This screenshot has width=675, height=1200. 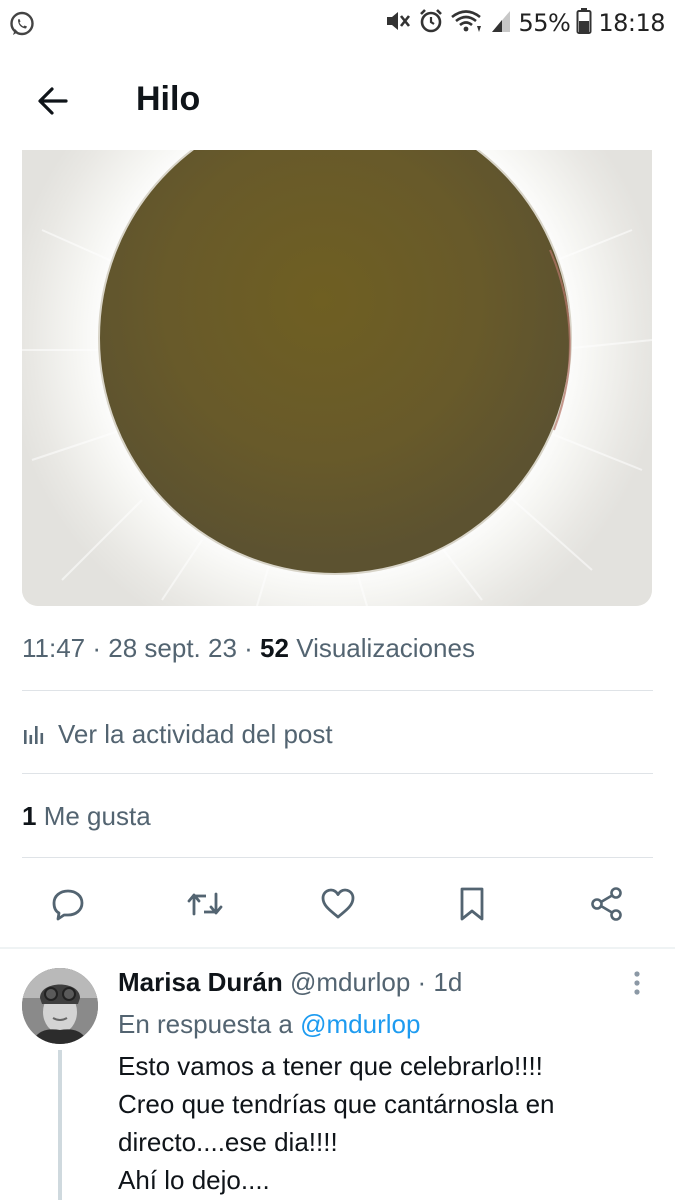 I want to click on battery-percent: 55%, so click(x=544, y=23).